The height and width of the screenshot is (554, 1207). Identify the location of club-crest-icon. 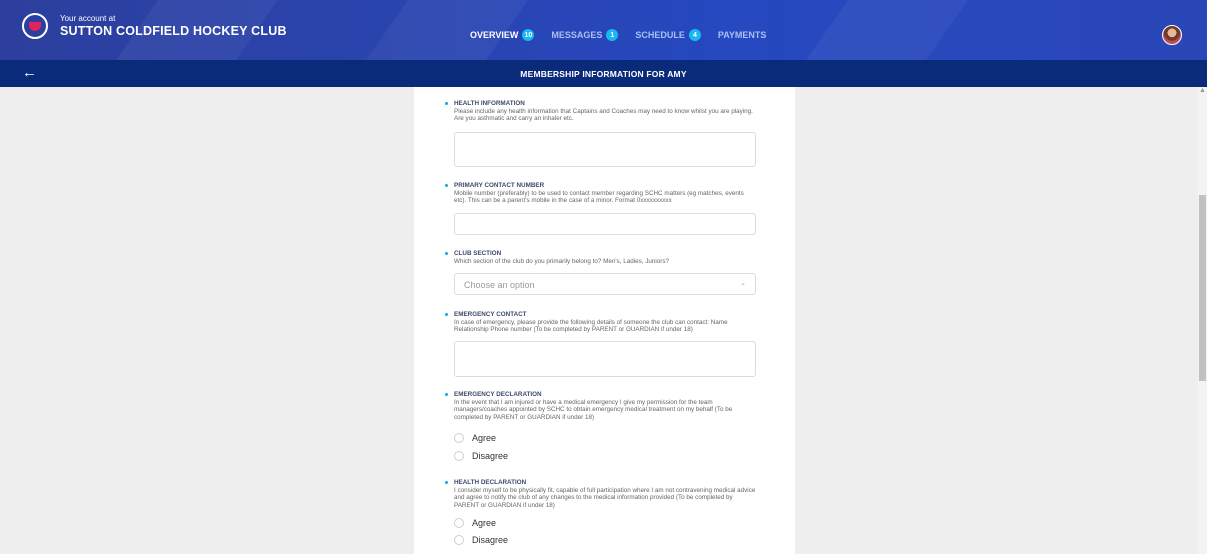
(35, 26).